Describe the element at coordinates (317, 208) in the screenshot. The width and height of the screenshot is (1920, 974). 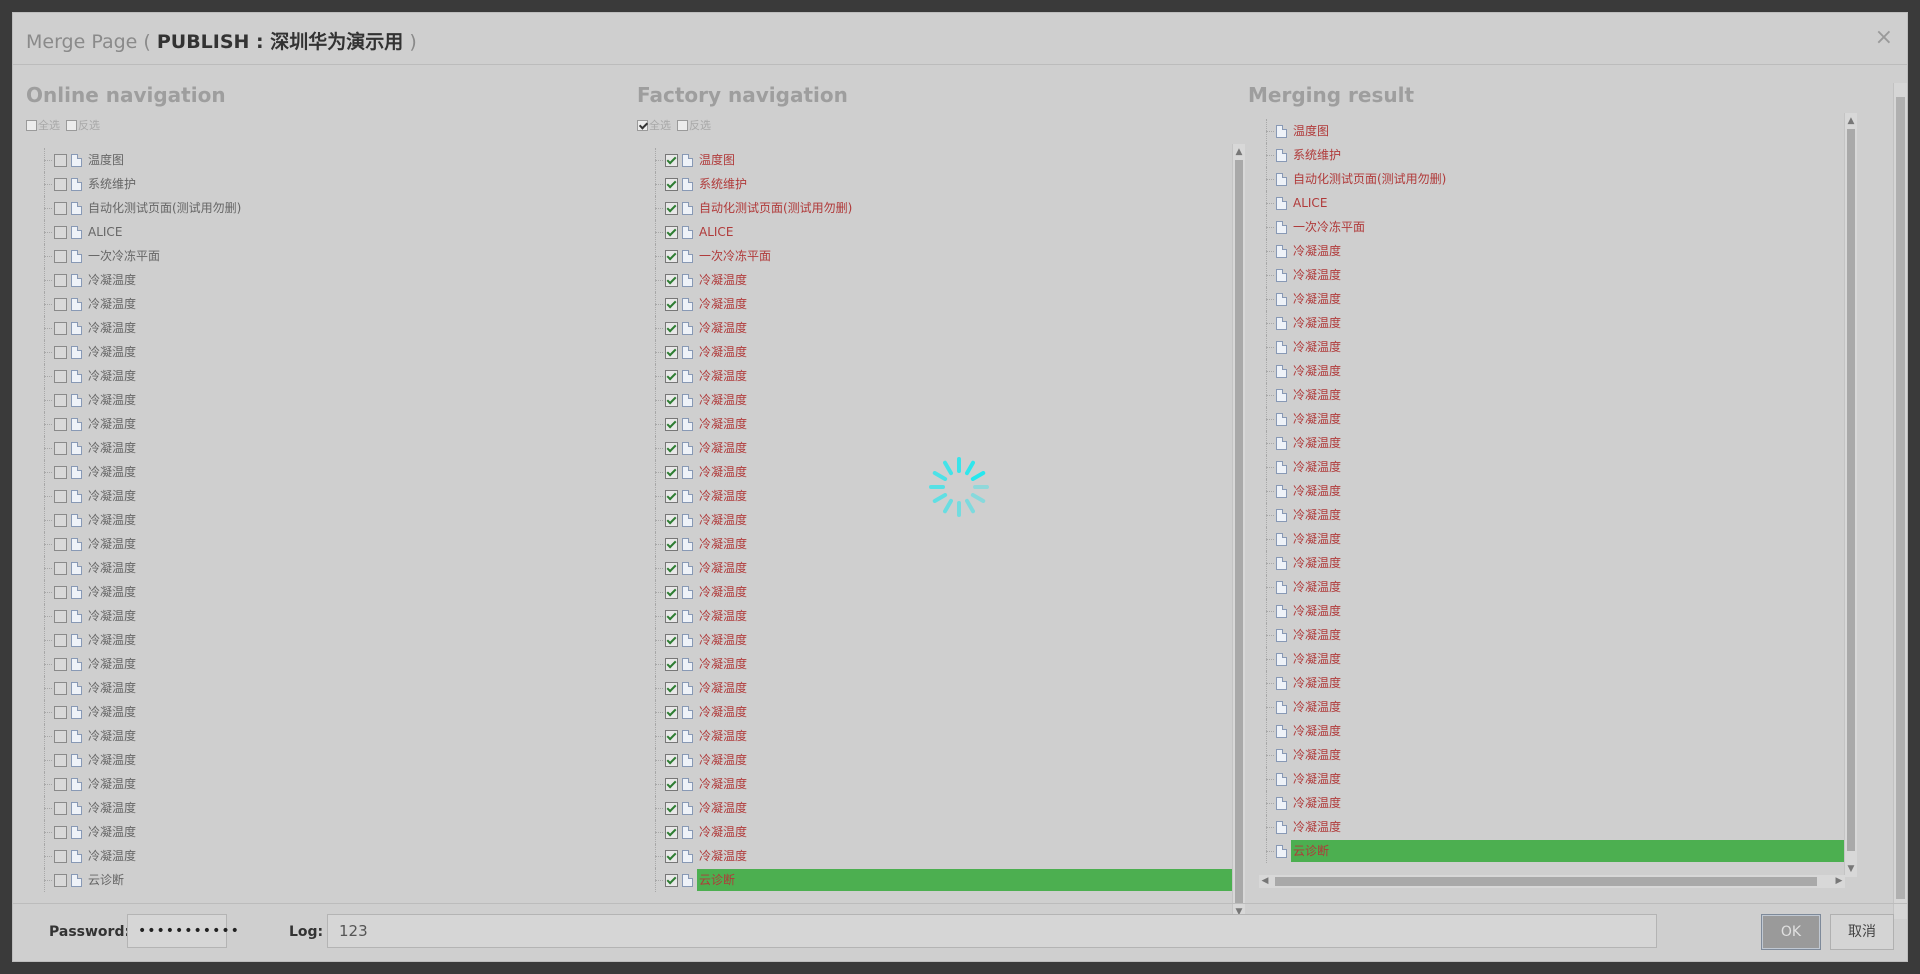
I see `tree-node: 自动化测试页面(测试用勿删)` at that location.